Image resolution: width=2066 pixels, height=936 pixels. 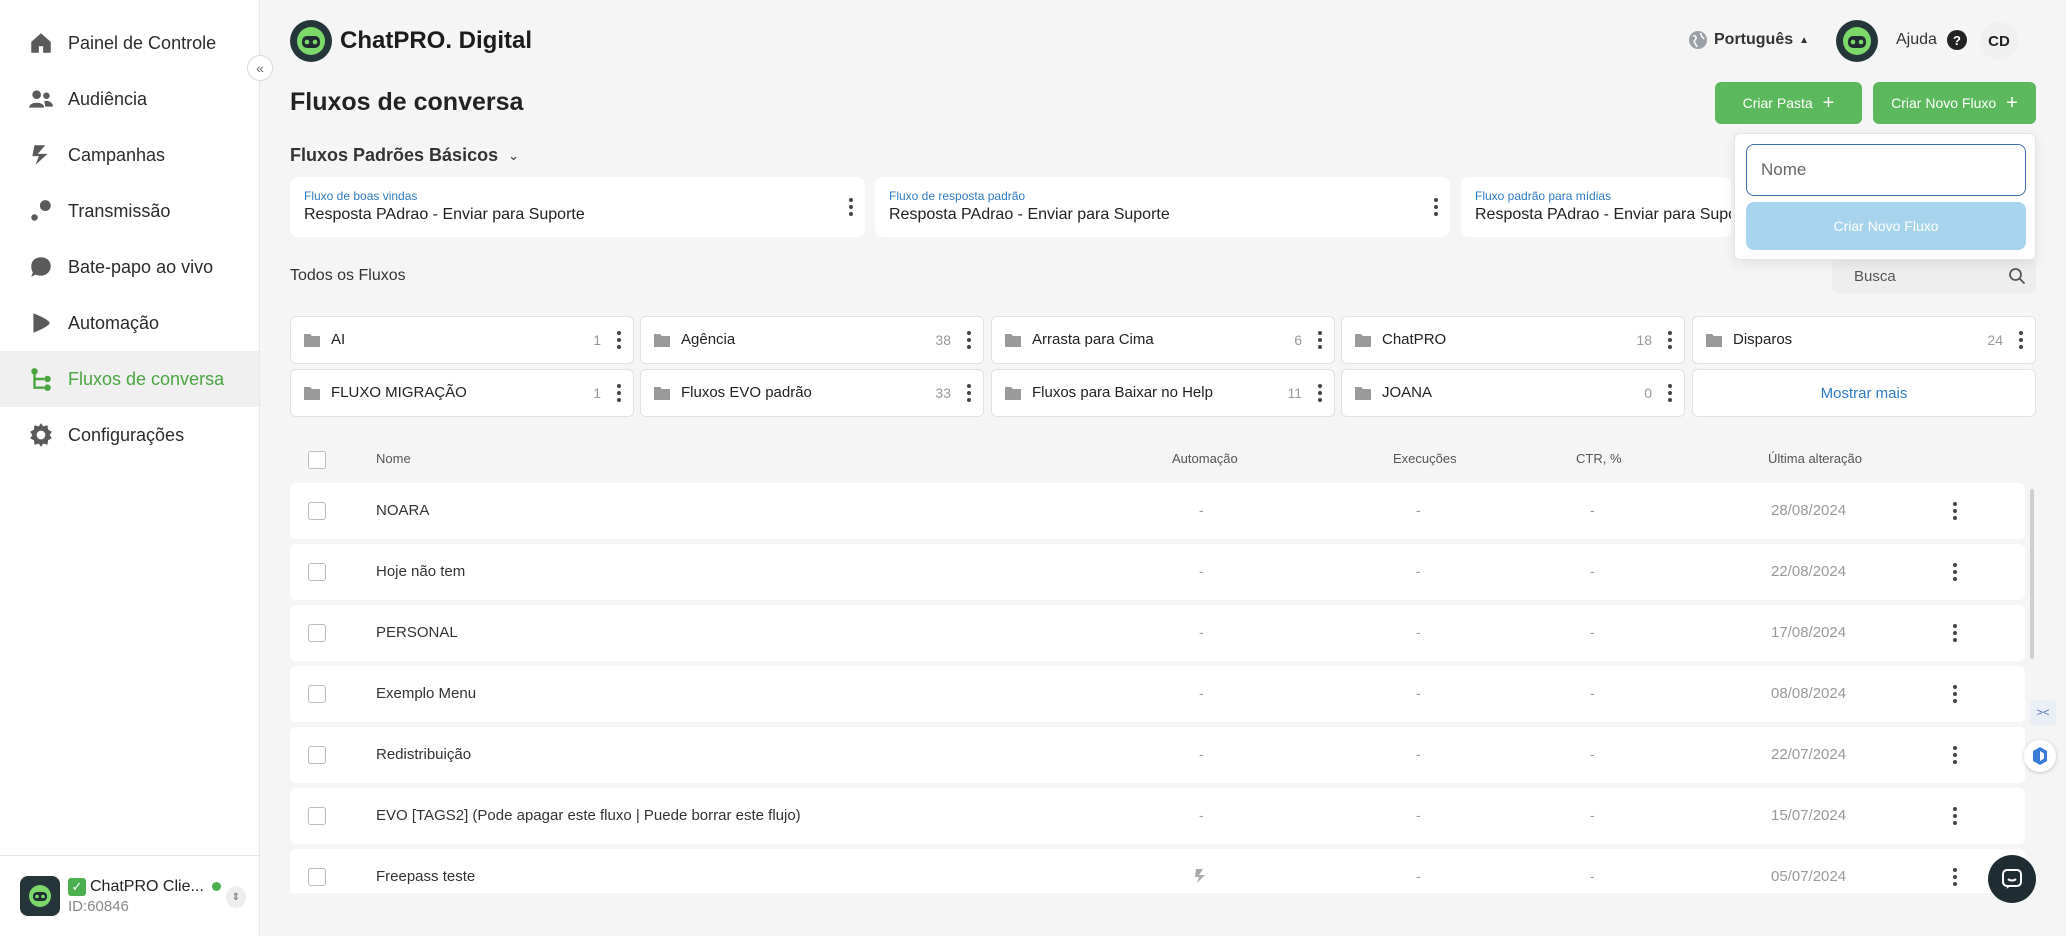 I want to click on select-all-checkbox, so click(x=317, y=460).